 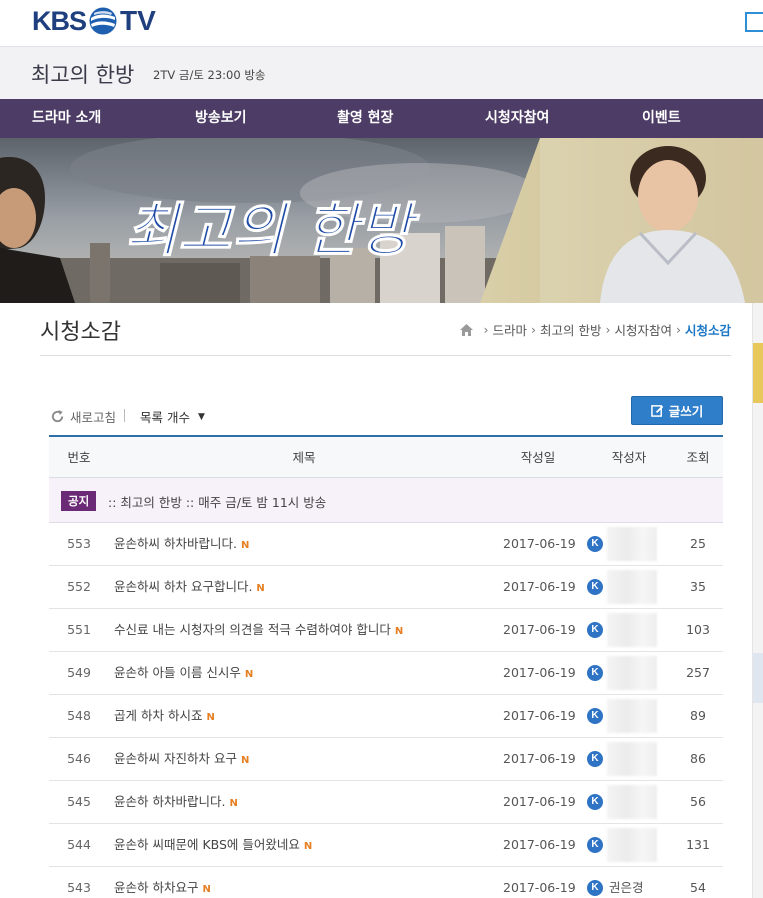 I want to click on row-views: 103, so click(x=698, y=629).